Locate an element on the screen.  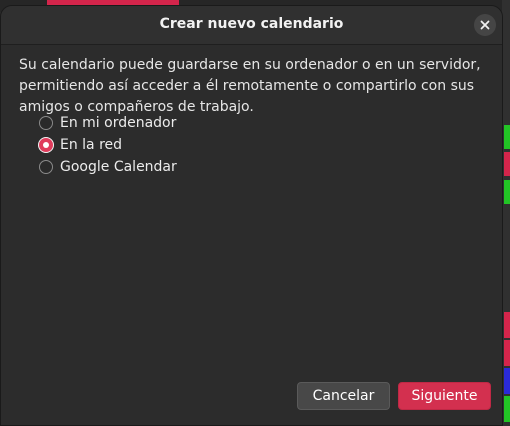
radio-option-network: En la red is located at coordinates (108, 145).